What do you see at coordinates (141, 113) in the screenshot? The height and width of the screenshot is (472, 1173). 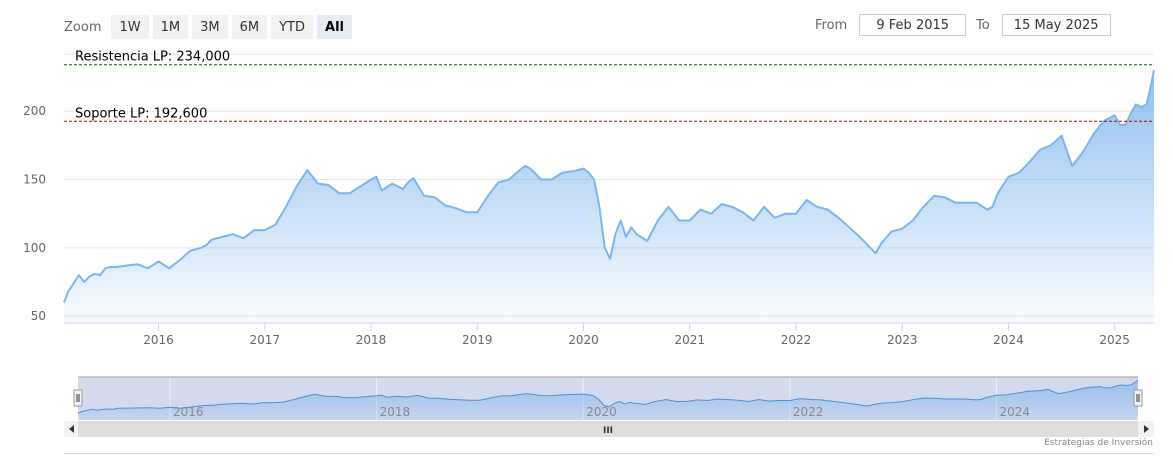 I see `support-label: Soporte LP: 192,600` at bounding box center [141, 113].